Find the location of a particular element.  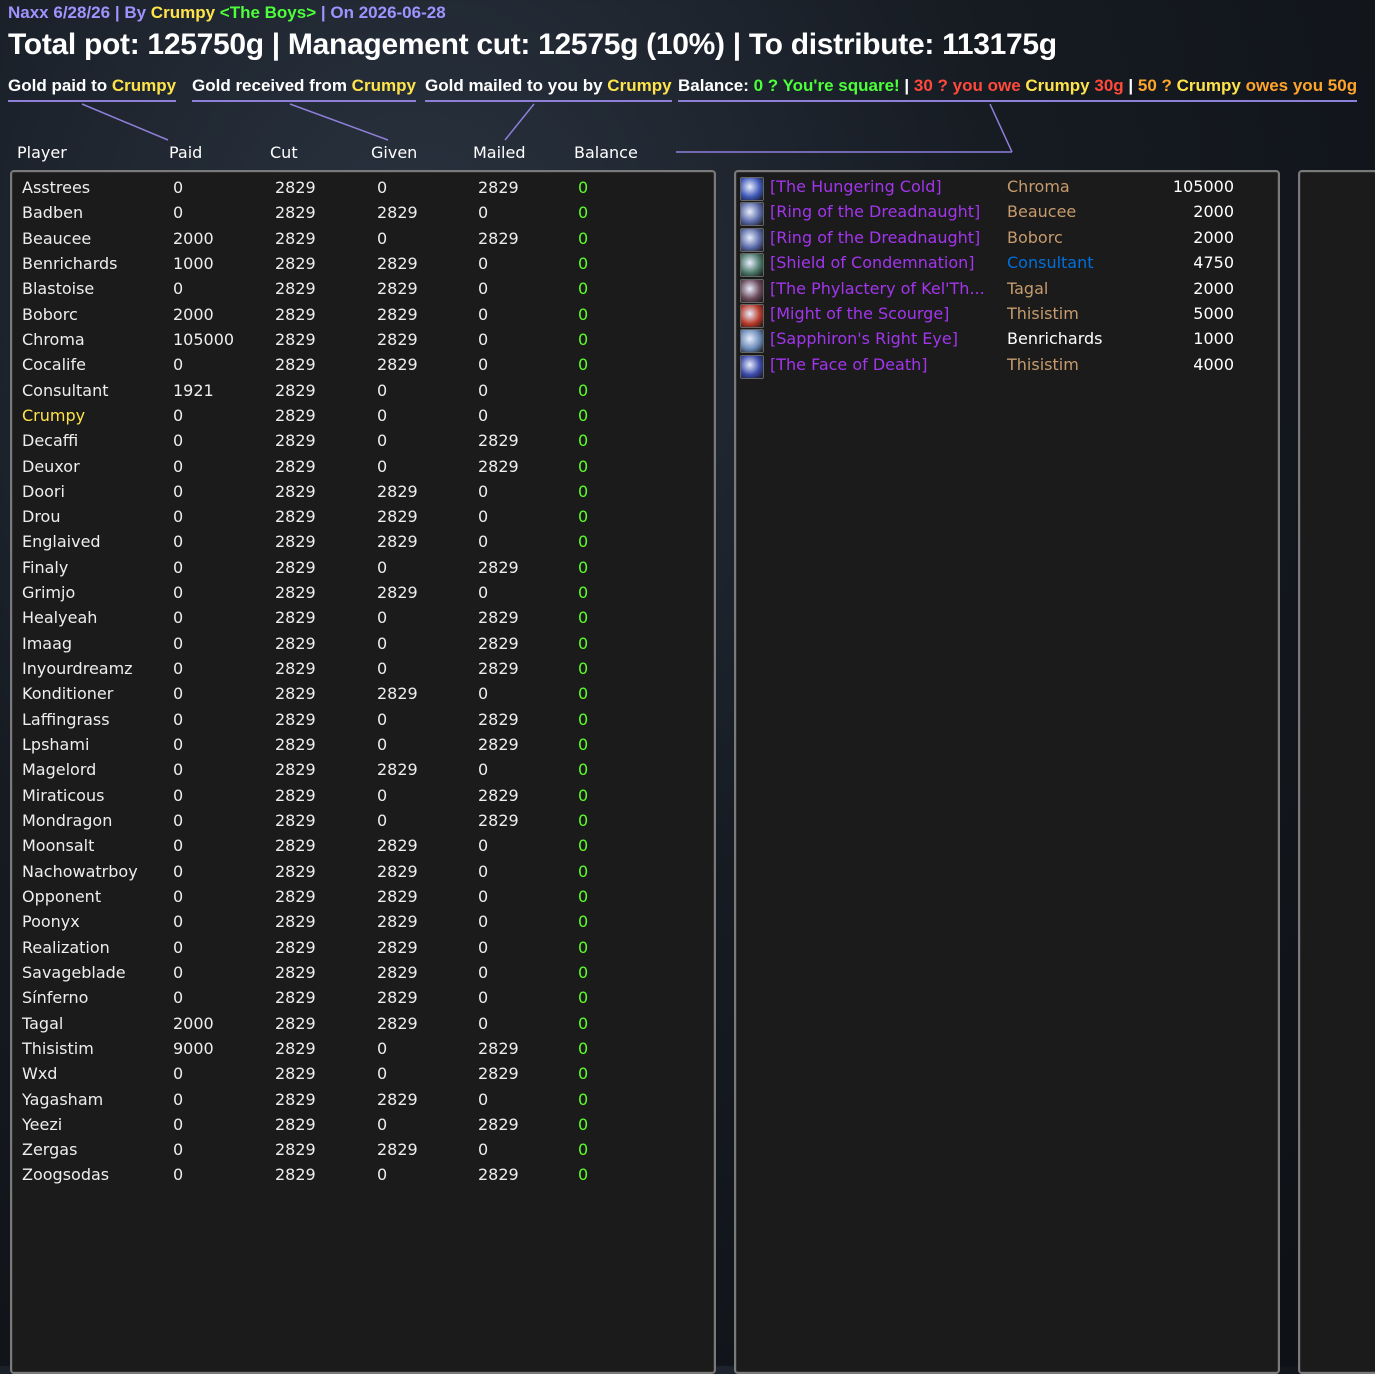

col-balance: Balance is located at coordinates (606, 152).